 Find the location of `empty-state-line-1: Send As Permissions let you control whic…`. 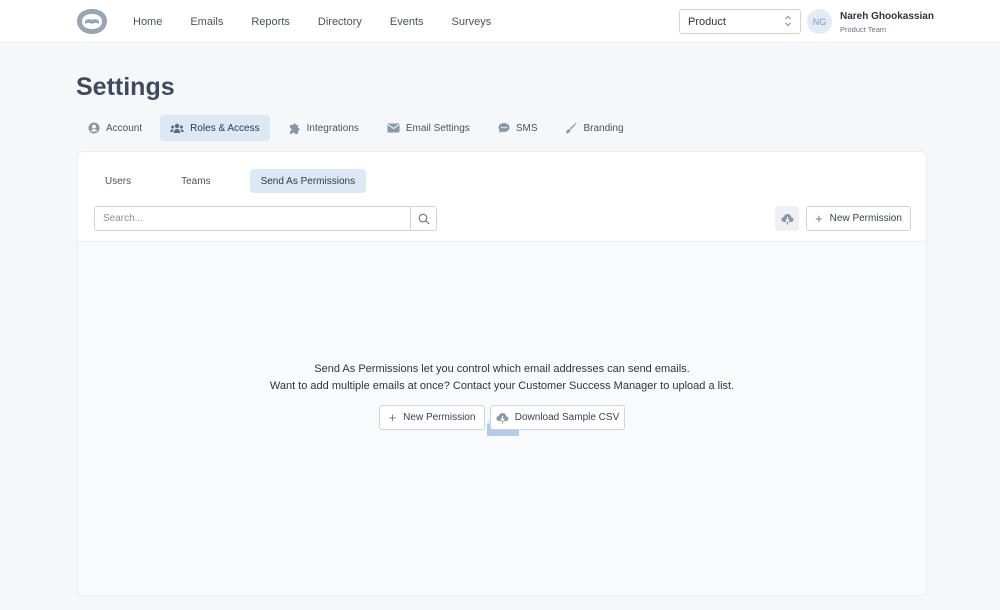

empty-state-line-1: Send As Permissions let you control whic… is located at coordinates (502, 369).